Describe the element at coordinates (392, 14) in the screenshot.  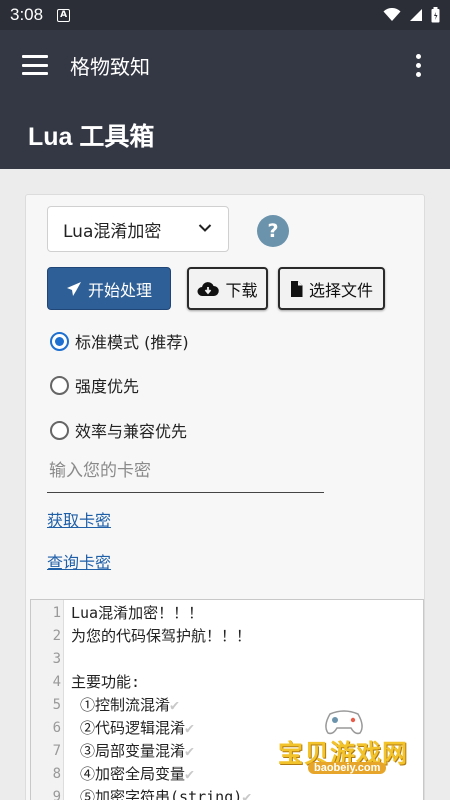
I see `wifi-icon` at that location.